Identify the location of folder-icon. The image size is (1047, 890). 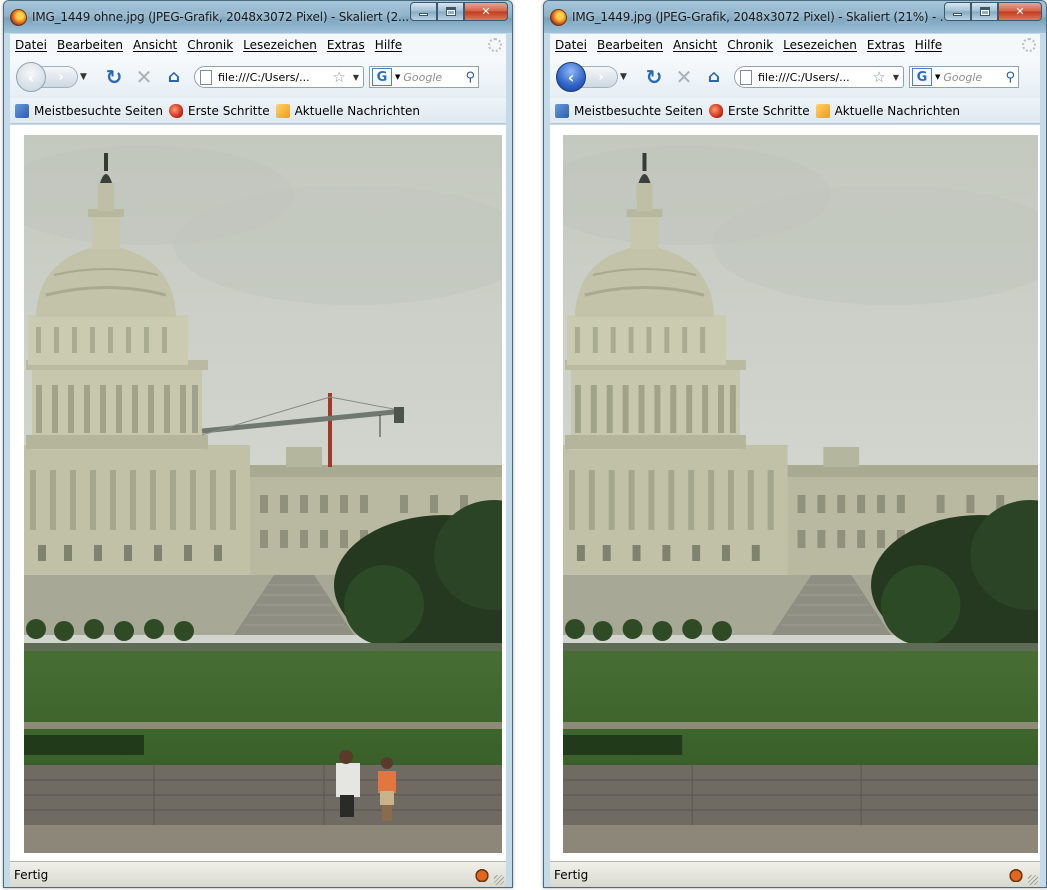
(22, 110).